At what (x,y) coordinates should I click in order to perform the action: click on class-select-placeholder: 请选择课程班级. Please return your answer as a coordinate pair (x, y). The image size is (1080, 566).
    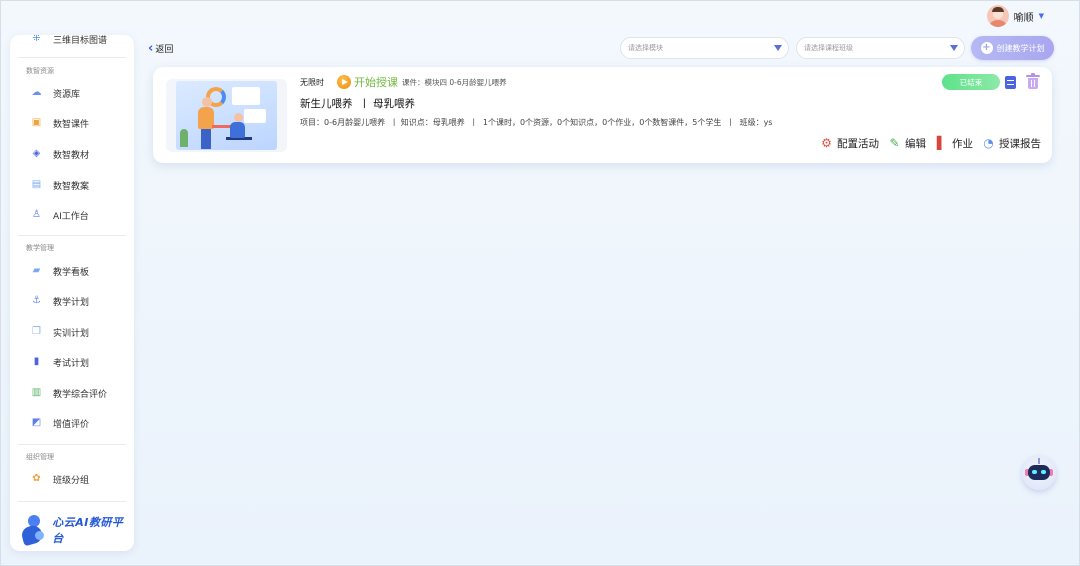
    Looking at the image, I should click on (828, 48).